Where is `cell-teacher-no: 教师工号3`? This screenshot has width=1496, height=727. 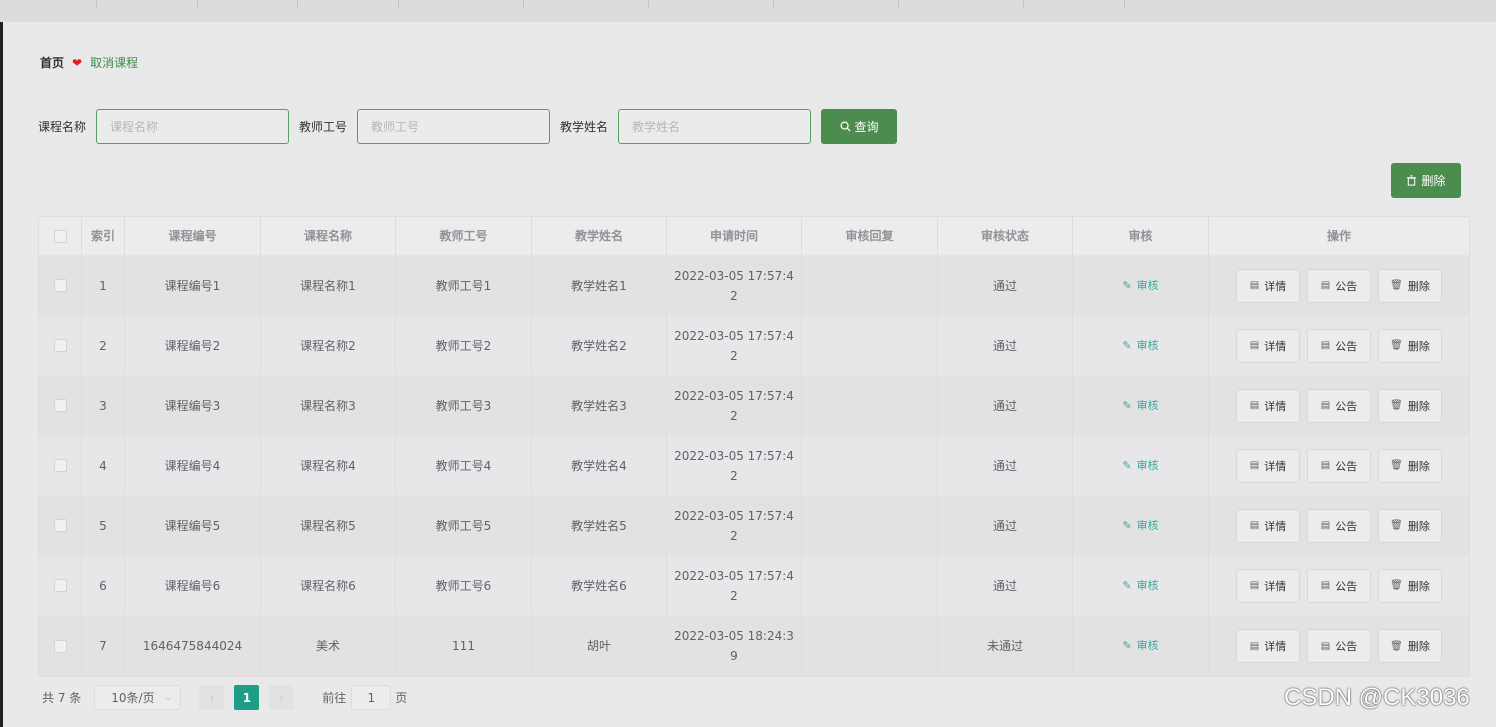
cell-teacher-no: 教师工号3 is located at coordinates (464, 405).